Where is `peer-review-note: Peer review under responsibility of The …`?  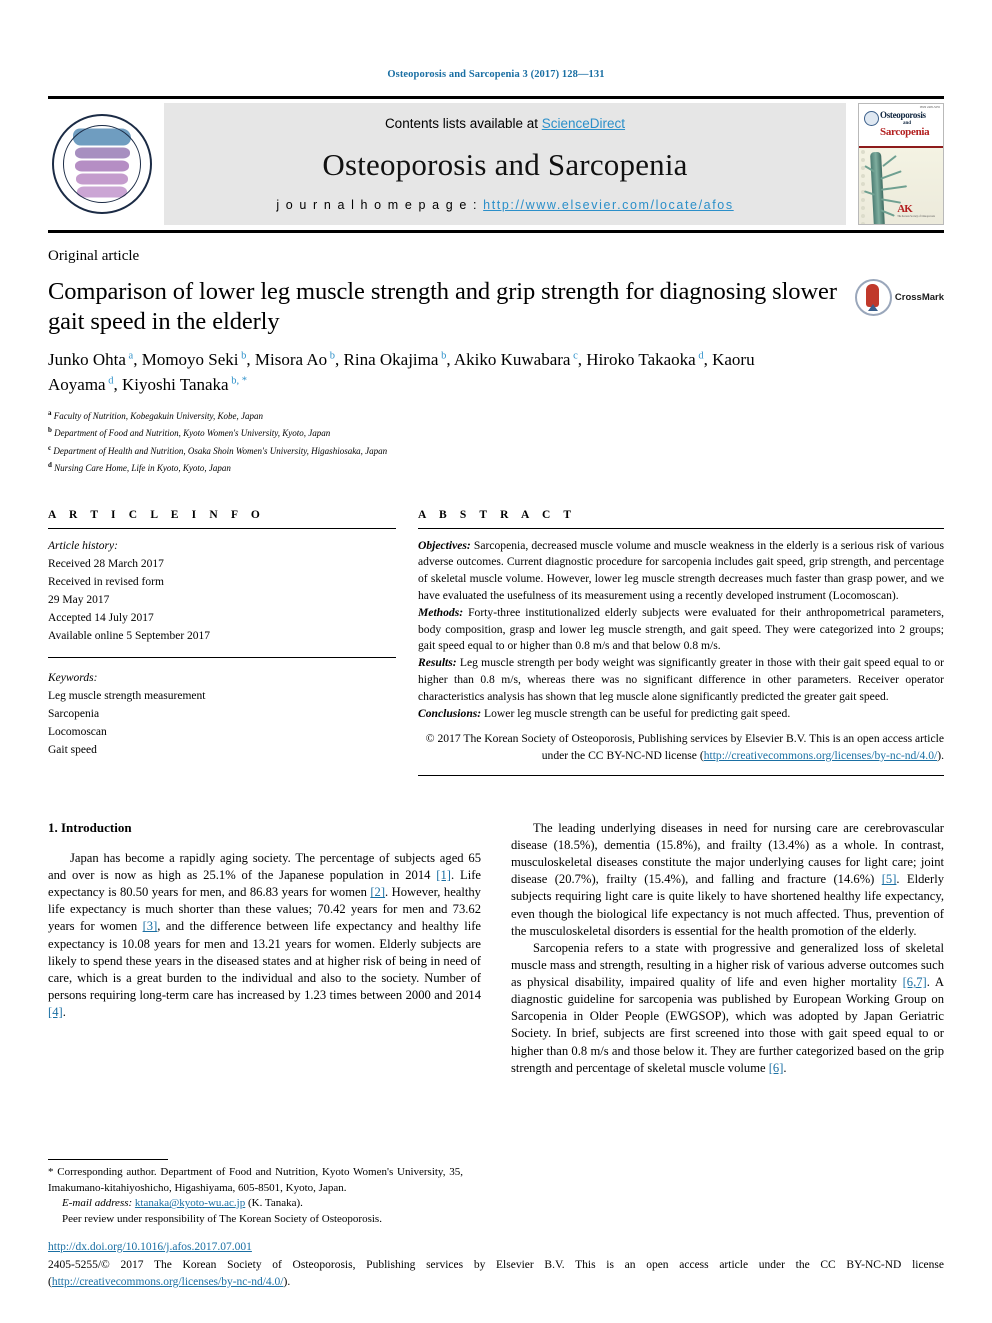
peer-review-note: Peer review under responsibility of The … is located at coordinates (222, 1218).